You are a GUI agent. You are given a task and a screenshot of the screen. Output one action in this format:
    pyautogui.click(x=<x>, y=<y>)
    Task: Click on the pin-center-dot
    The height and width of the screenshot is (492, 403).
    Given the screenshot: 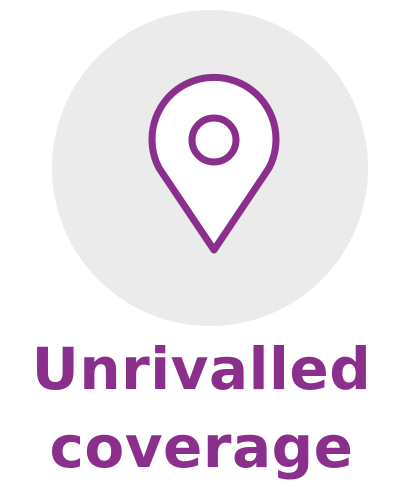 What is the action you would take?
    pyautogui.click(x=214, y=140)
    